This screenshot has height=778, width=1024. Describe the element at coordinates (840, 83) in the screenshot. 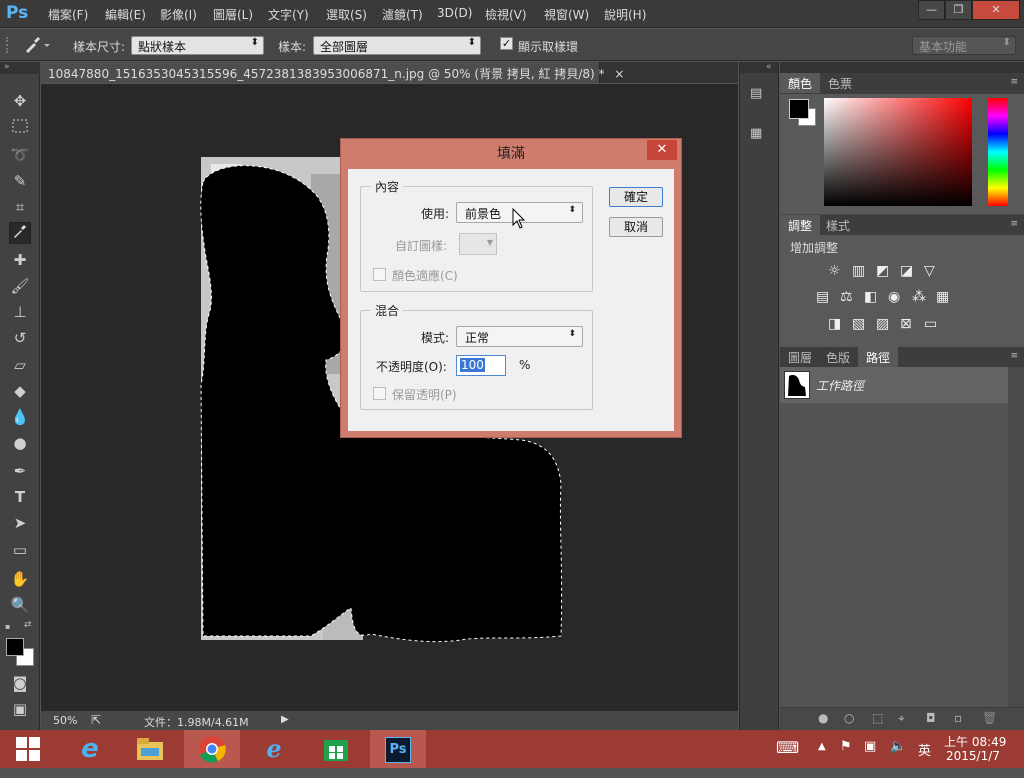

I see `tab-swatches: 色票` at that location.